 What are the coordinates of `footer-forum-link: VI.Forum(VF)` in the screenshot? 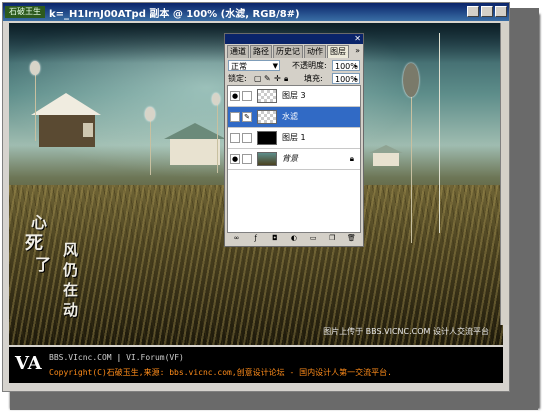 It's located at (155, 357).